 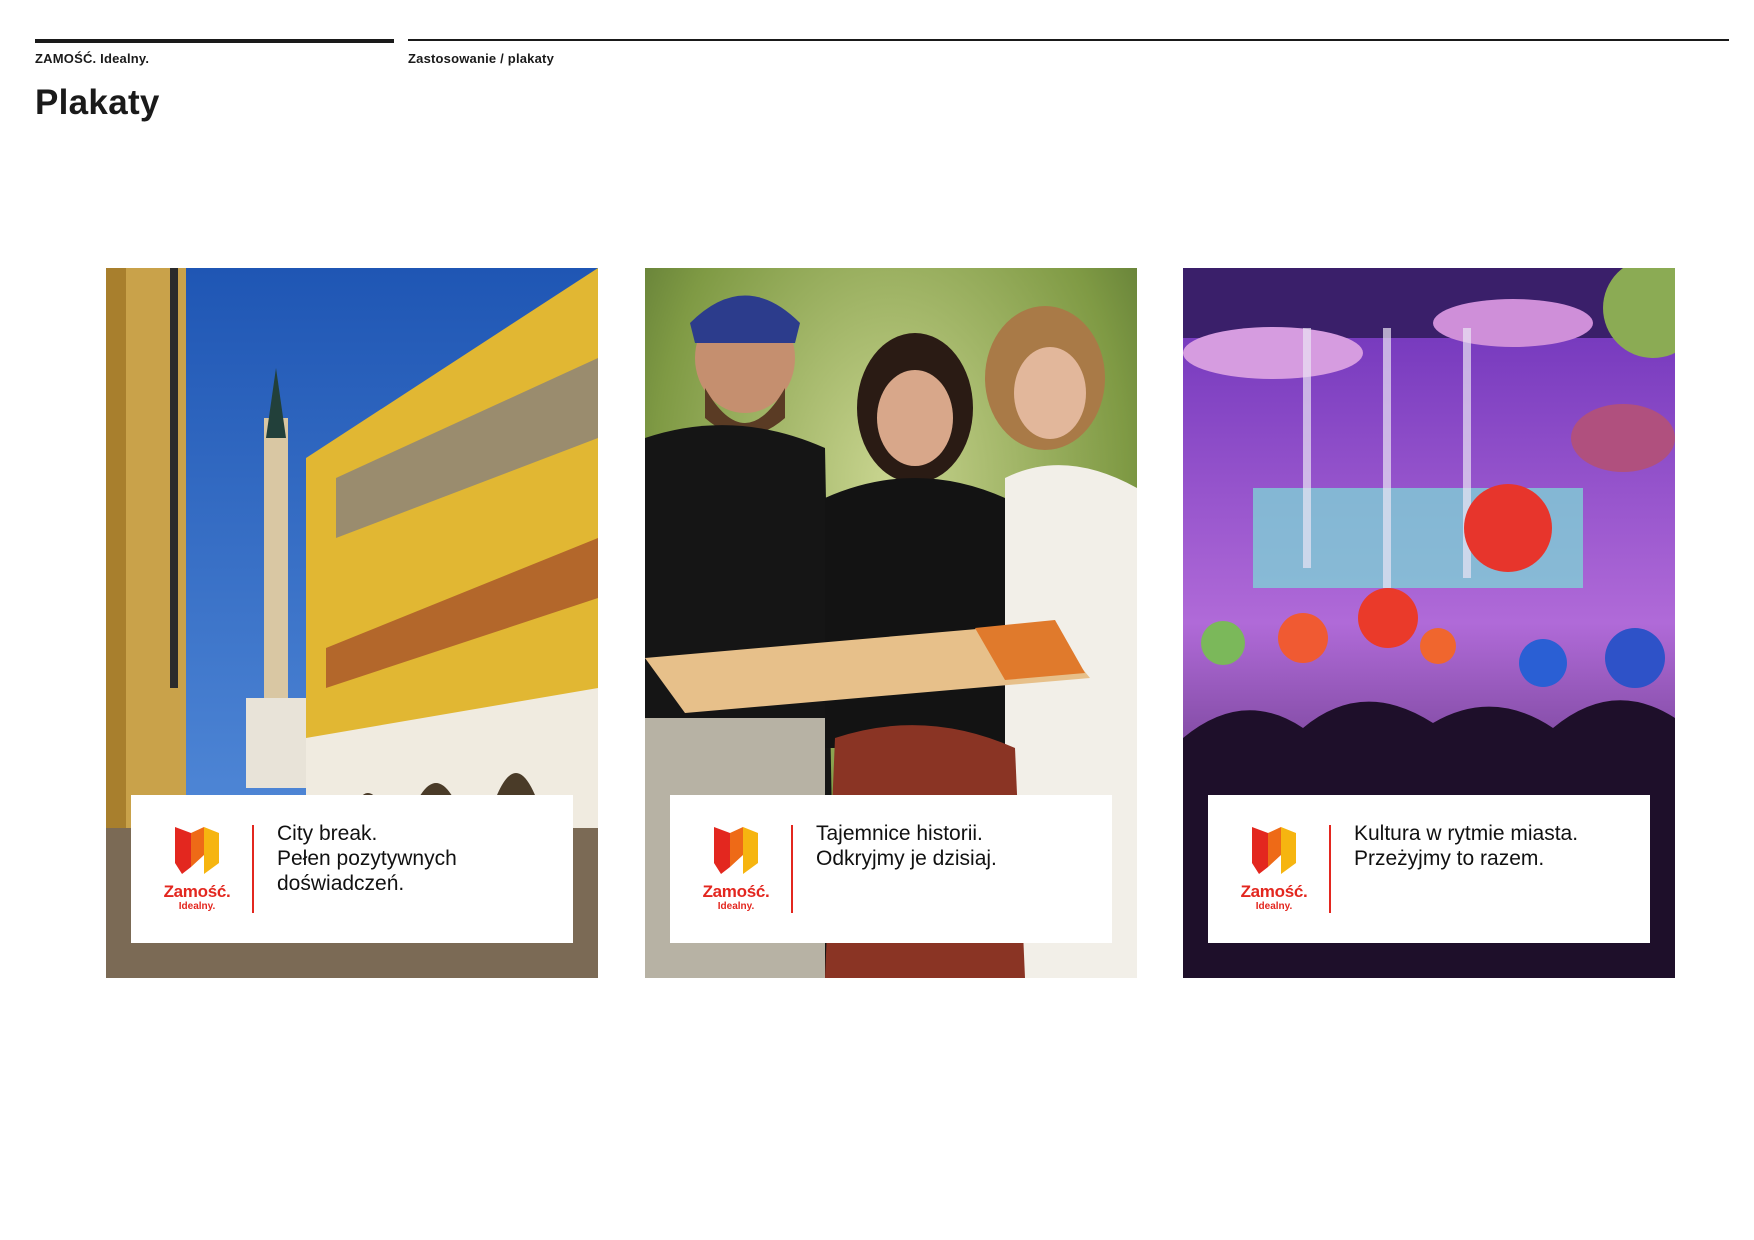 What do you see at coordinates (481, 58) in the screenshot?
I see `section-breadcrumb: Zastosowanie / plakaty` at bounding box center [481, 58].